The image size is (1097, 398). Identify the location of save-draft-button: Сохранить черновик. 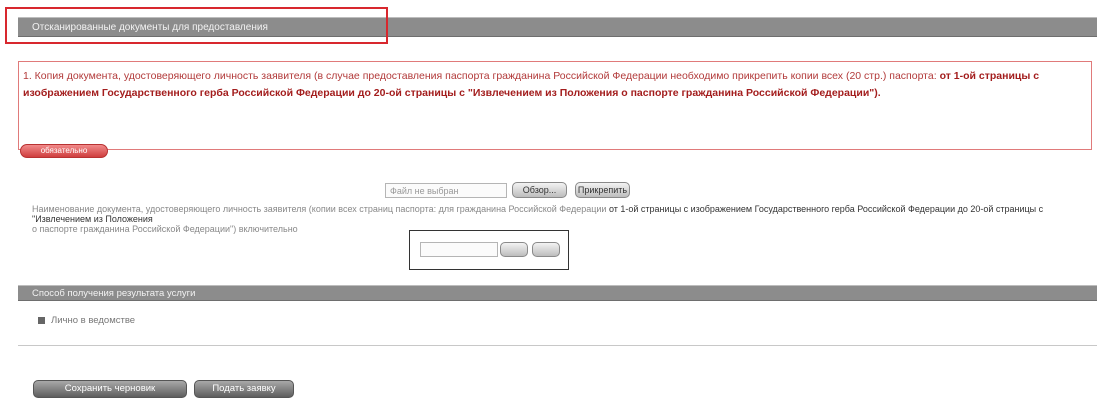
(110, 389).